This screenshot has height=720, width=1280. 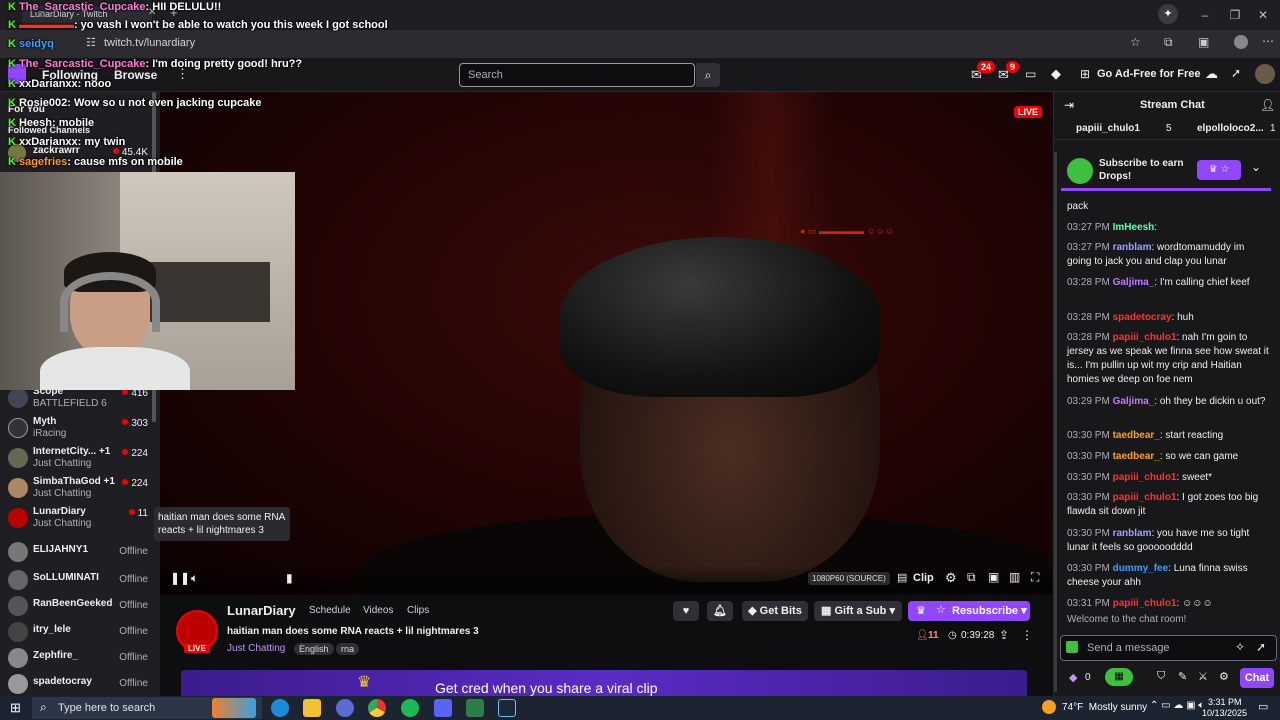 What do you see at coordinates (1225, 702) in the screenshot?
I see `clock-time: 3:31 PM` at bounding box center [1225, 702].